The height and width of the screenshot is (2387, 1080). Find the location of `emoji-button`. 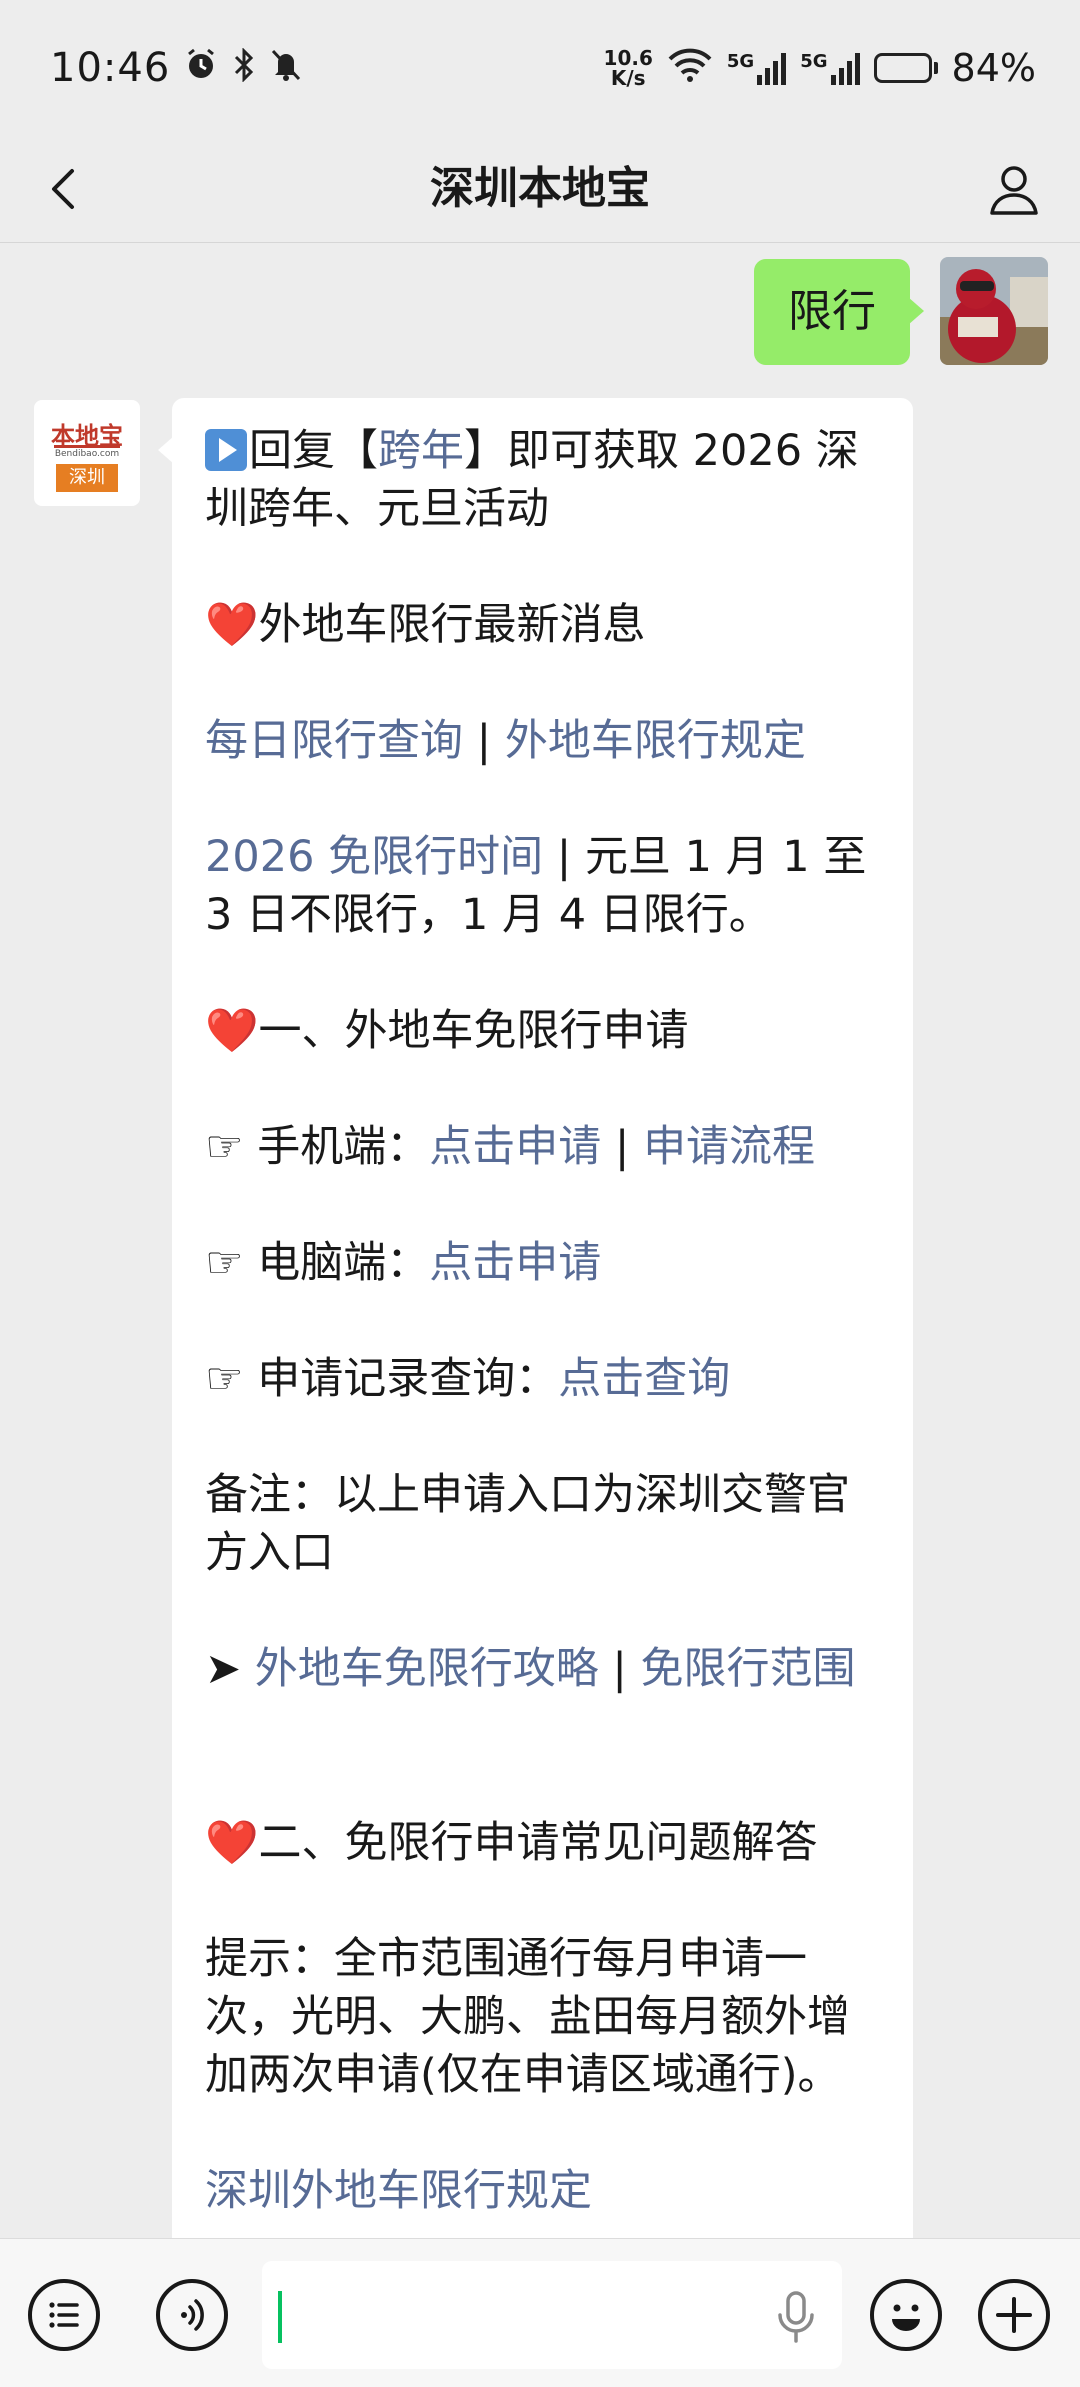

emoji-button is located at coordinates (906, 2315).